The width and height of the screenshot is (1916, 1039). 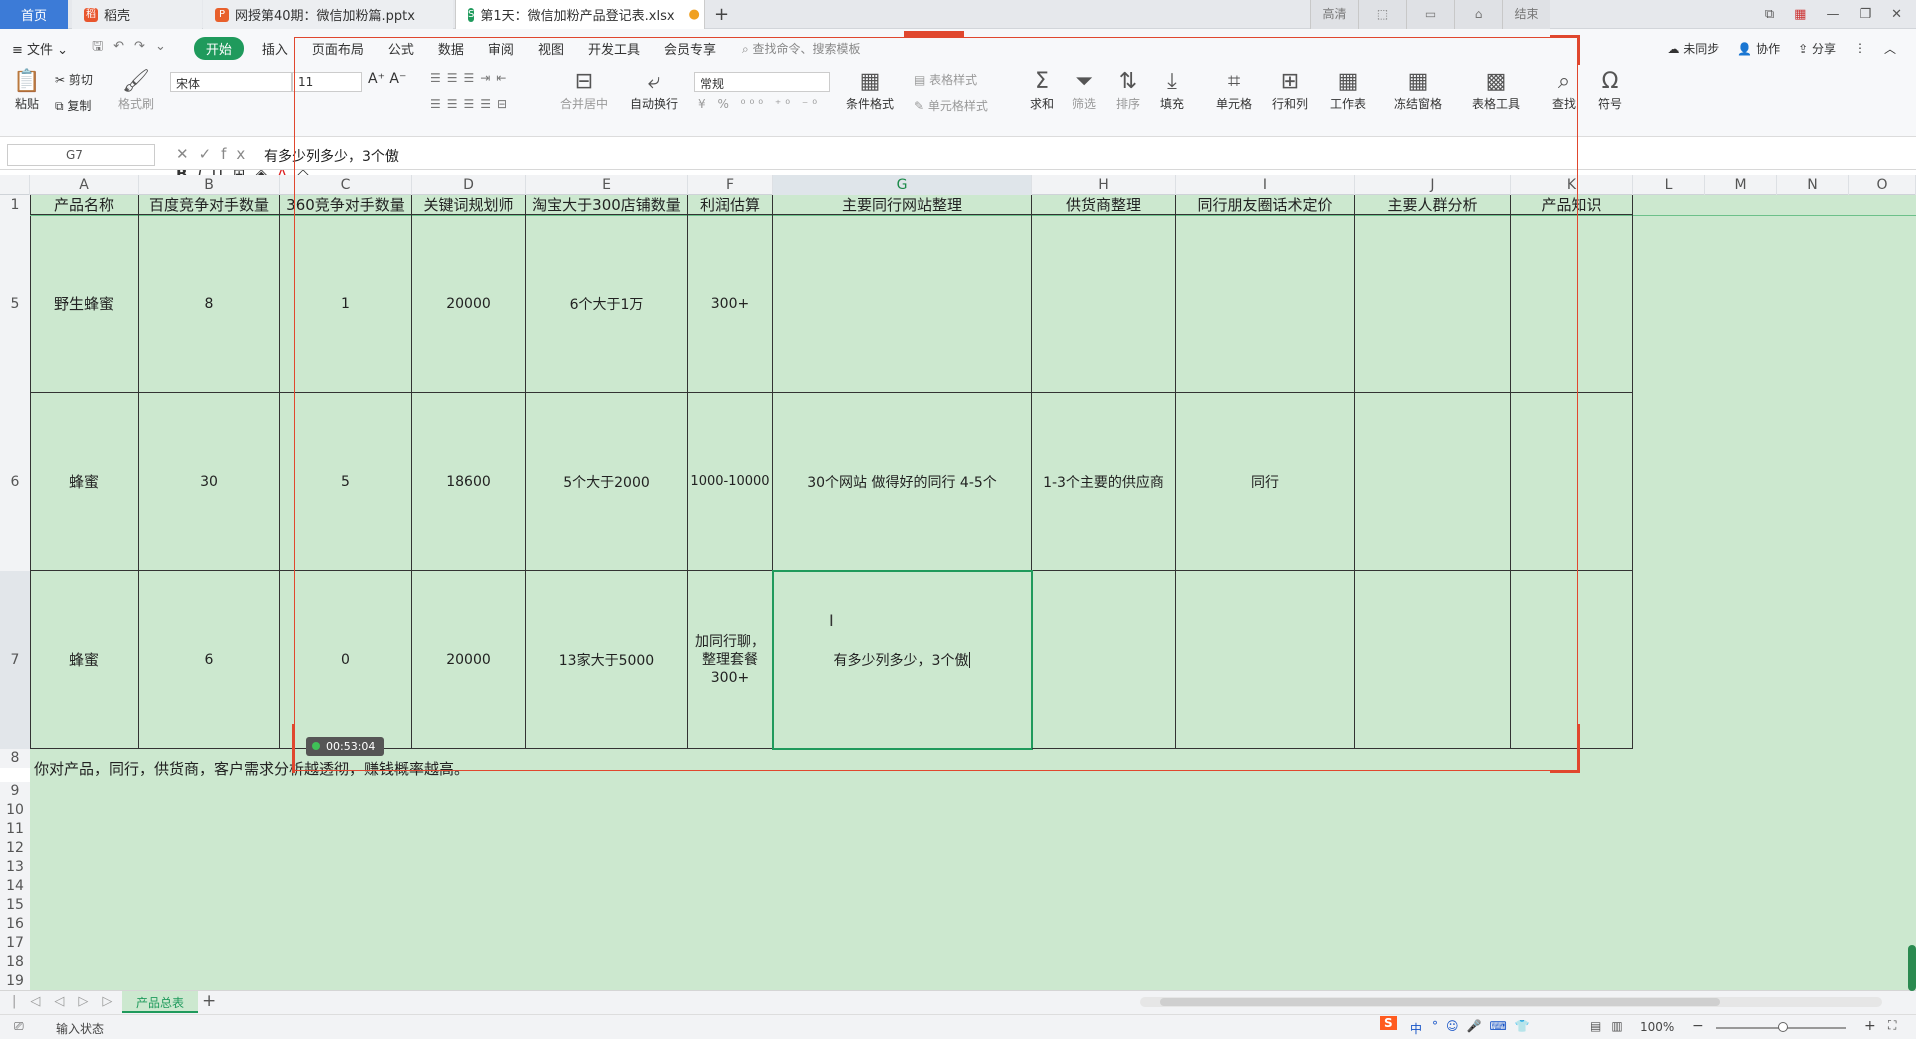 I want to click on col-header: M, so click(x=1741, y=185).